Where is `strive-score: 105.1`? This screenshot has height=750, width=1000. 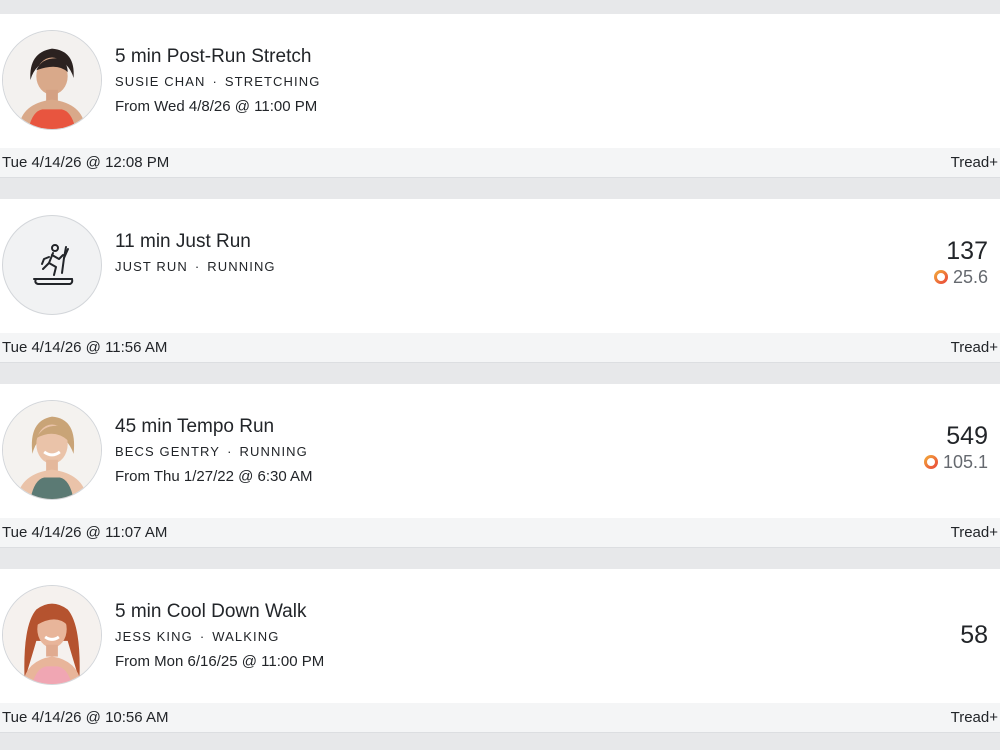
strive-score: 105.1 is located at coordinates (965, 462).